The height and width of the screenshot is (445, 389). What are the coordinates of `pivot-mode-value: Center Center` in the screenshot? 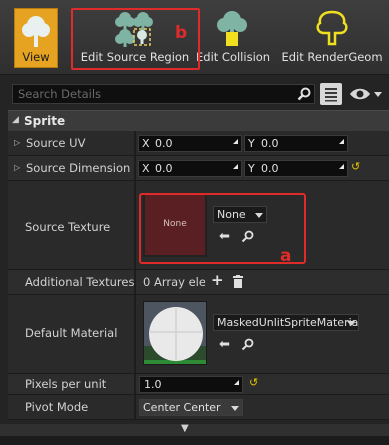 It's located at (182, 407).